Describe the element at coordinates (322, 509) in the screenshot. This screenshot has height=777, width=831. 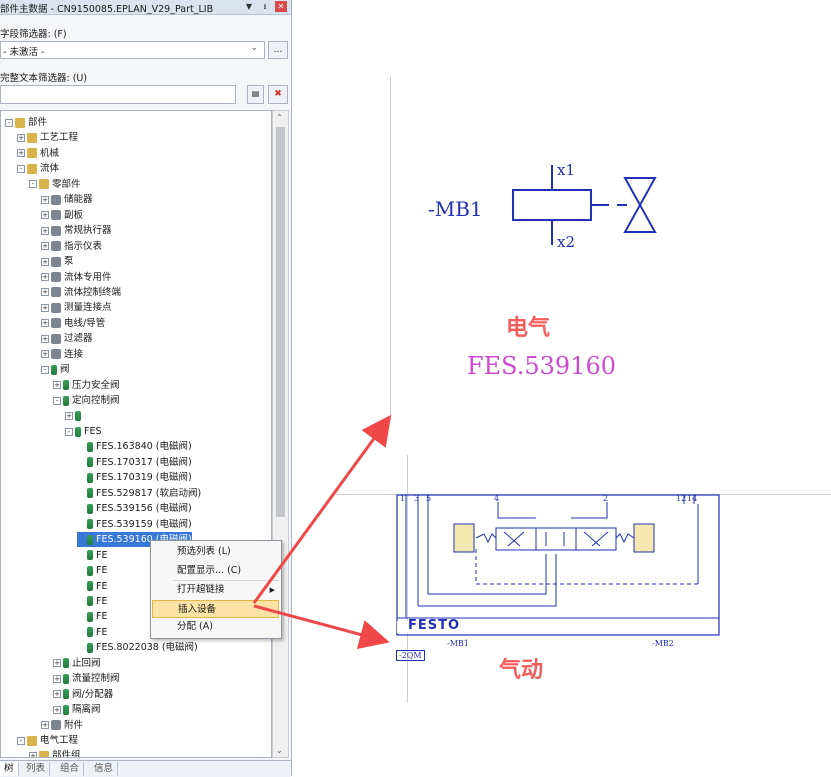
I see `arrow-to-electrical` at that location.